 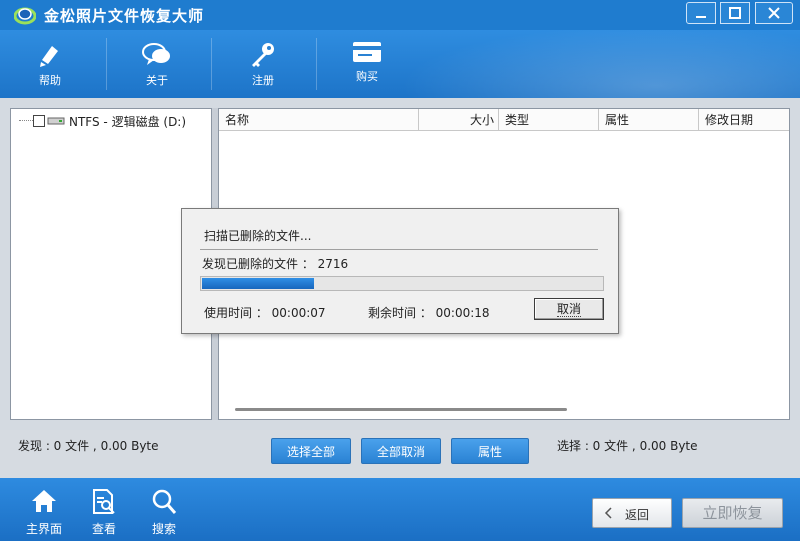 I want to click on view-label: 查看, so click(x=103, y=529).